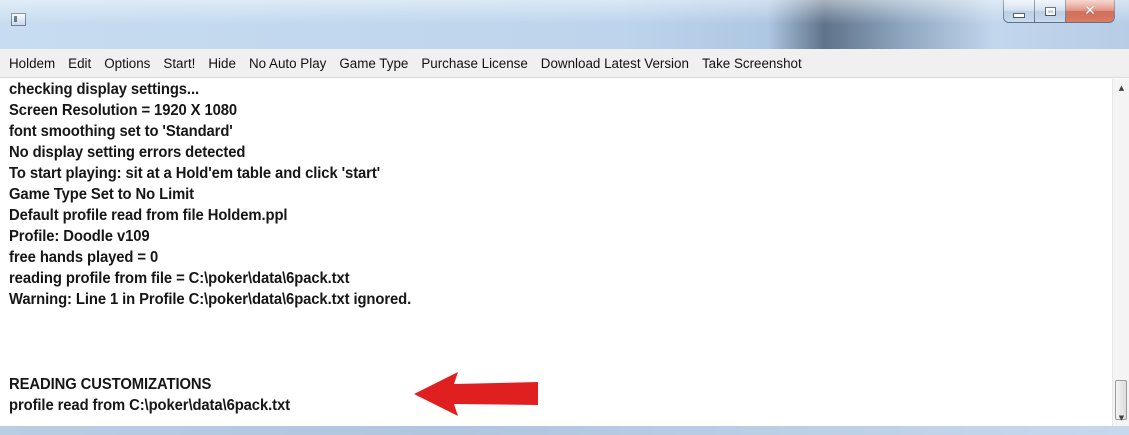 The width and height of the screenshot is (1129, 435). Describe the element at coordinates (18, 19) in the screenshot. I see `app-icon` at that location.